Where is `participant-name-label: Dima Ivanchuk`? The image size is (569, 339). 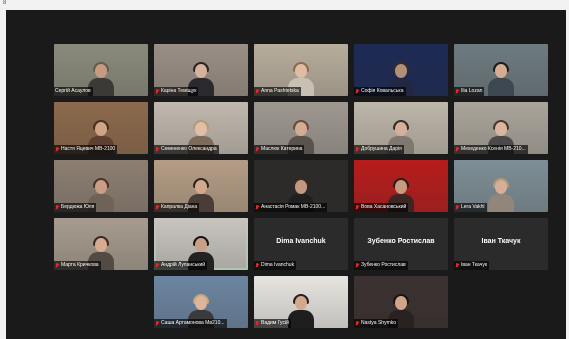
participant-name-label: Dima Ivanchuk is located at coordinates (278, 265).